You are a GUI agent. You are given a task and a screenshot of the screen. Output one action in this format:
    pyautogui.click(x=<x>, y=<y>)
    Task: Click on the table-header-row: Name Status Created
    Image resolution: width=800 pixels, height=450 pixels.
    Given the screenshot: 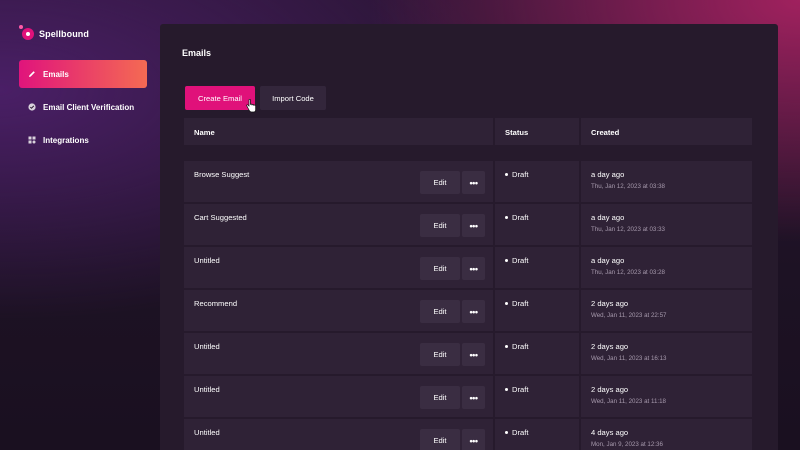 What is the action you would take?
    pyautogui.click(x=468, y=139)
    